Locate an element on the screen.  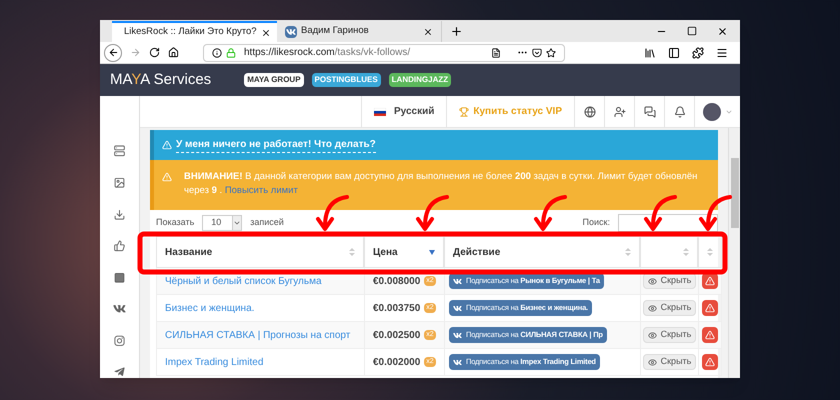
russian-flag-icon is located at coordinates (380, 112).